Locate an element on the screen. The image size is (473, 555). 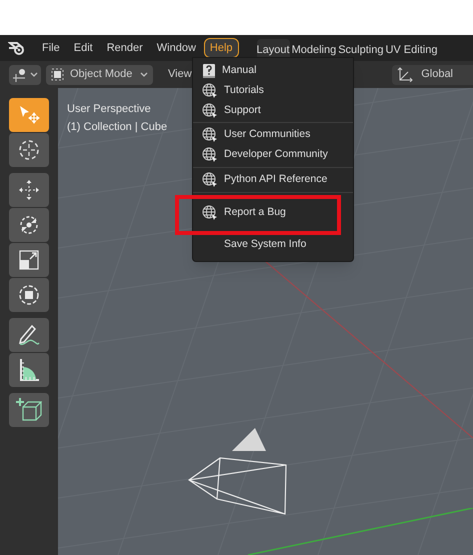
object-icon is located at coordinates (57, 74).